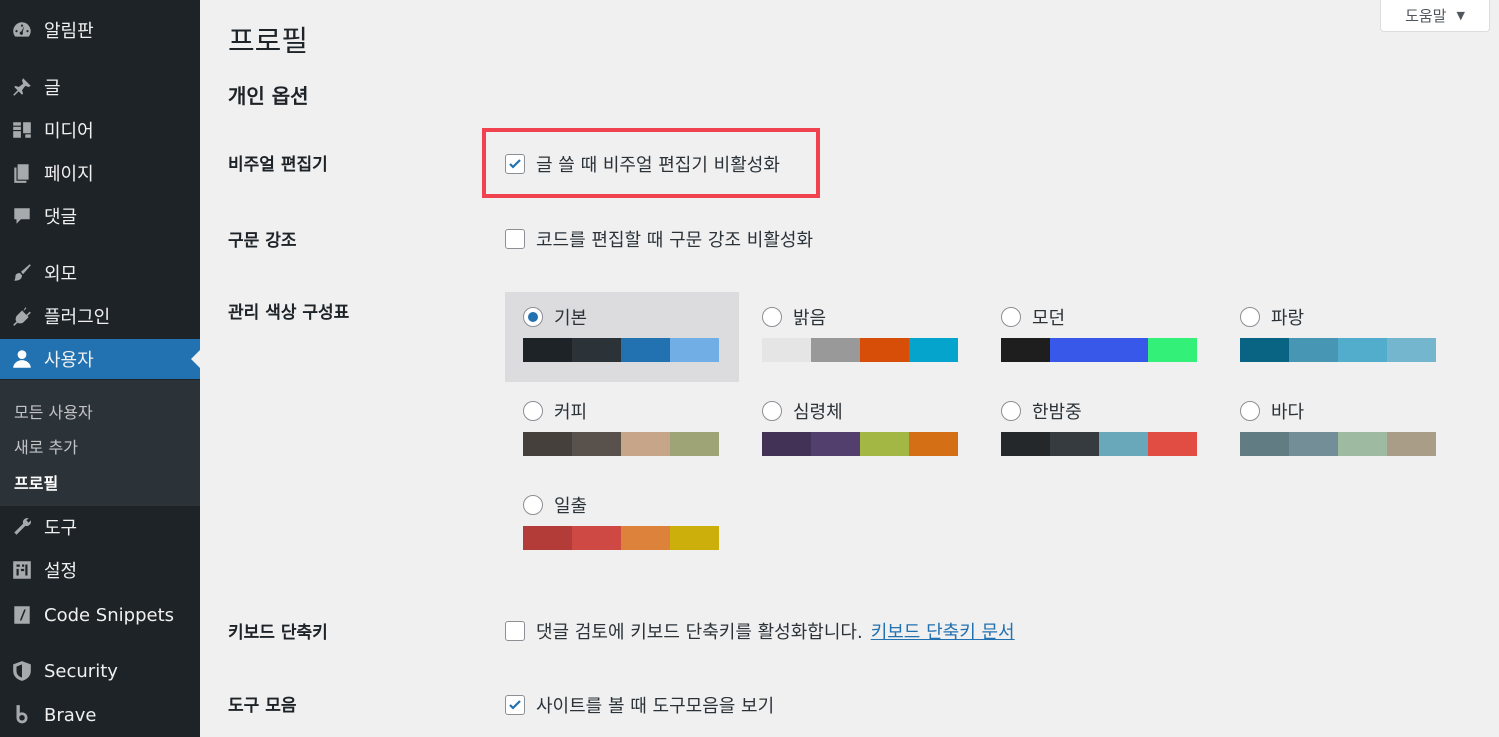 The image size is (1499, 737). Describe the element at coordinates (515, 705) in the screenshot. I see `toolbar-checkbox` at that location.